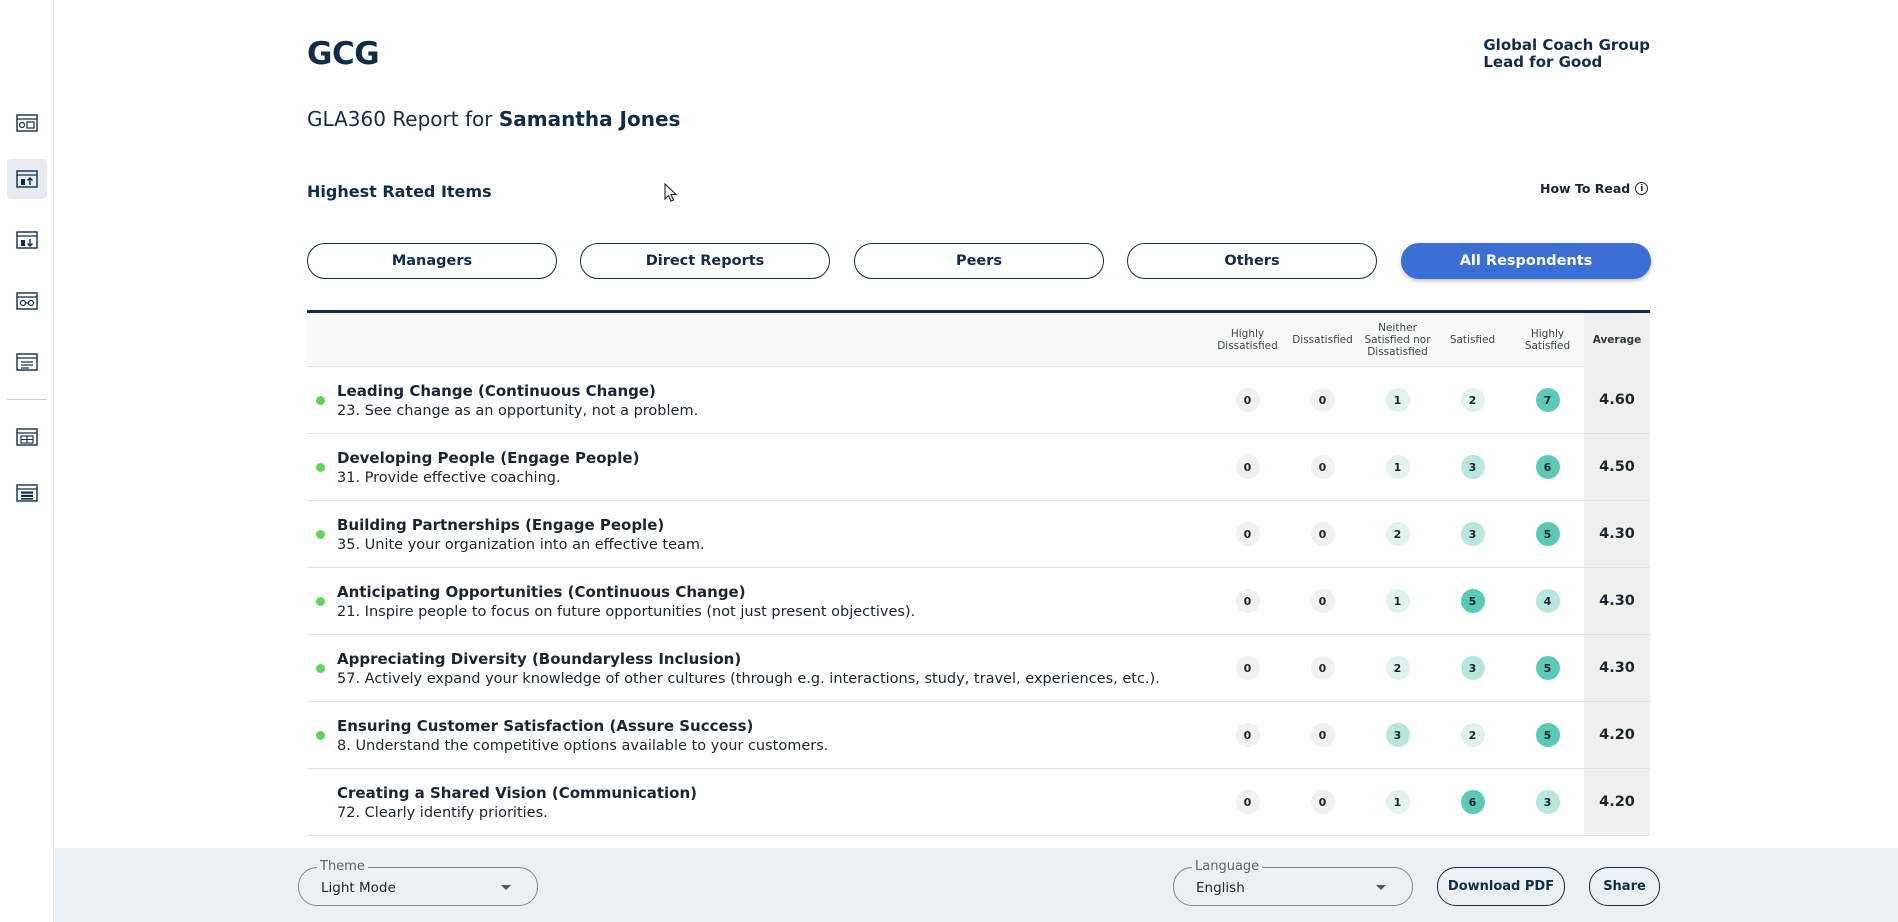  Describe the element at coordinates (27, 493) in the screenshot. I see `nav-list-icon` at that location.